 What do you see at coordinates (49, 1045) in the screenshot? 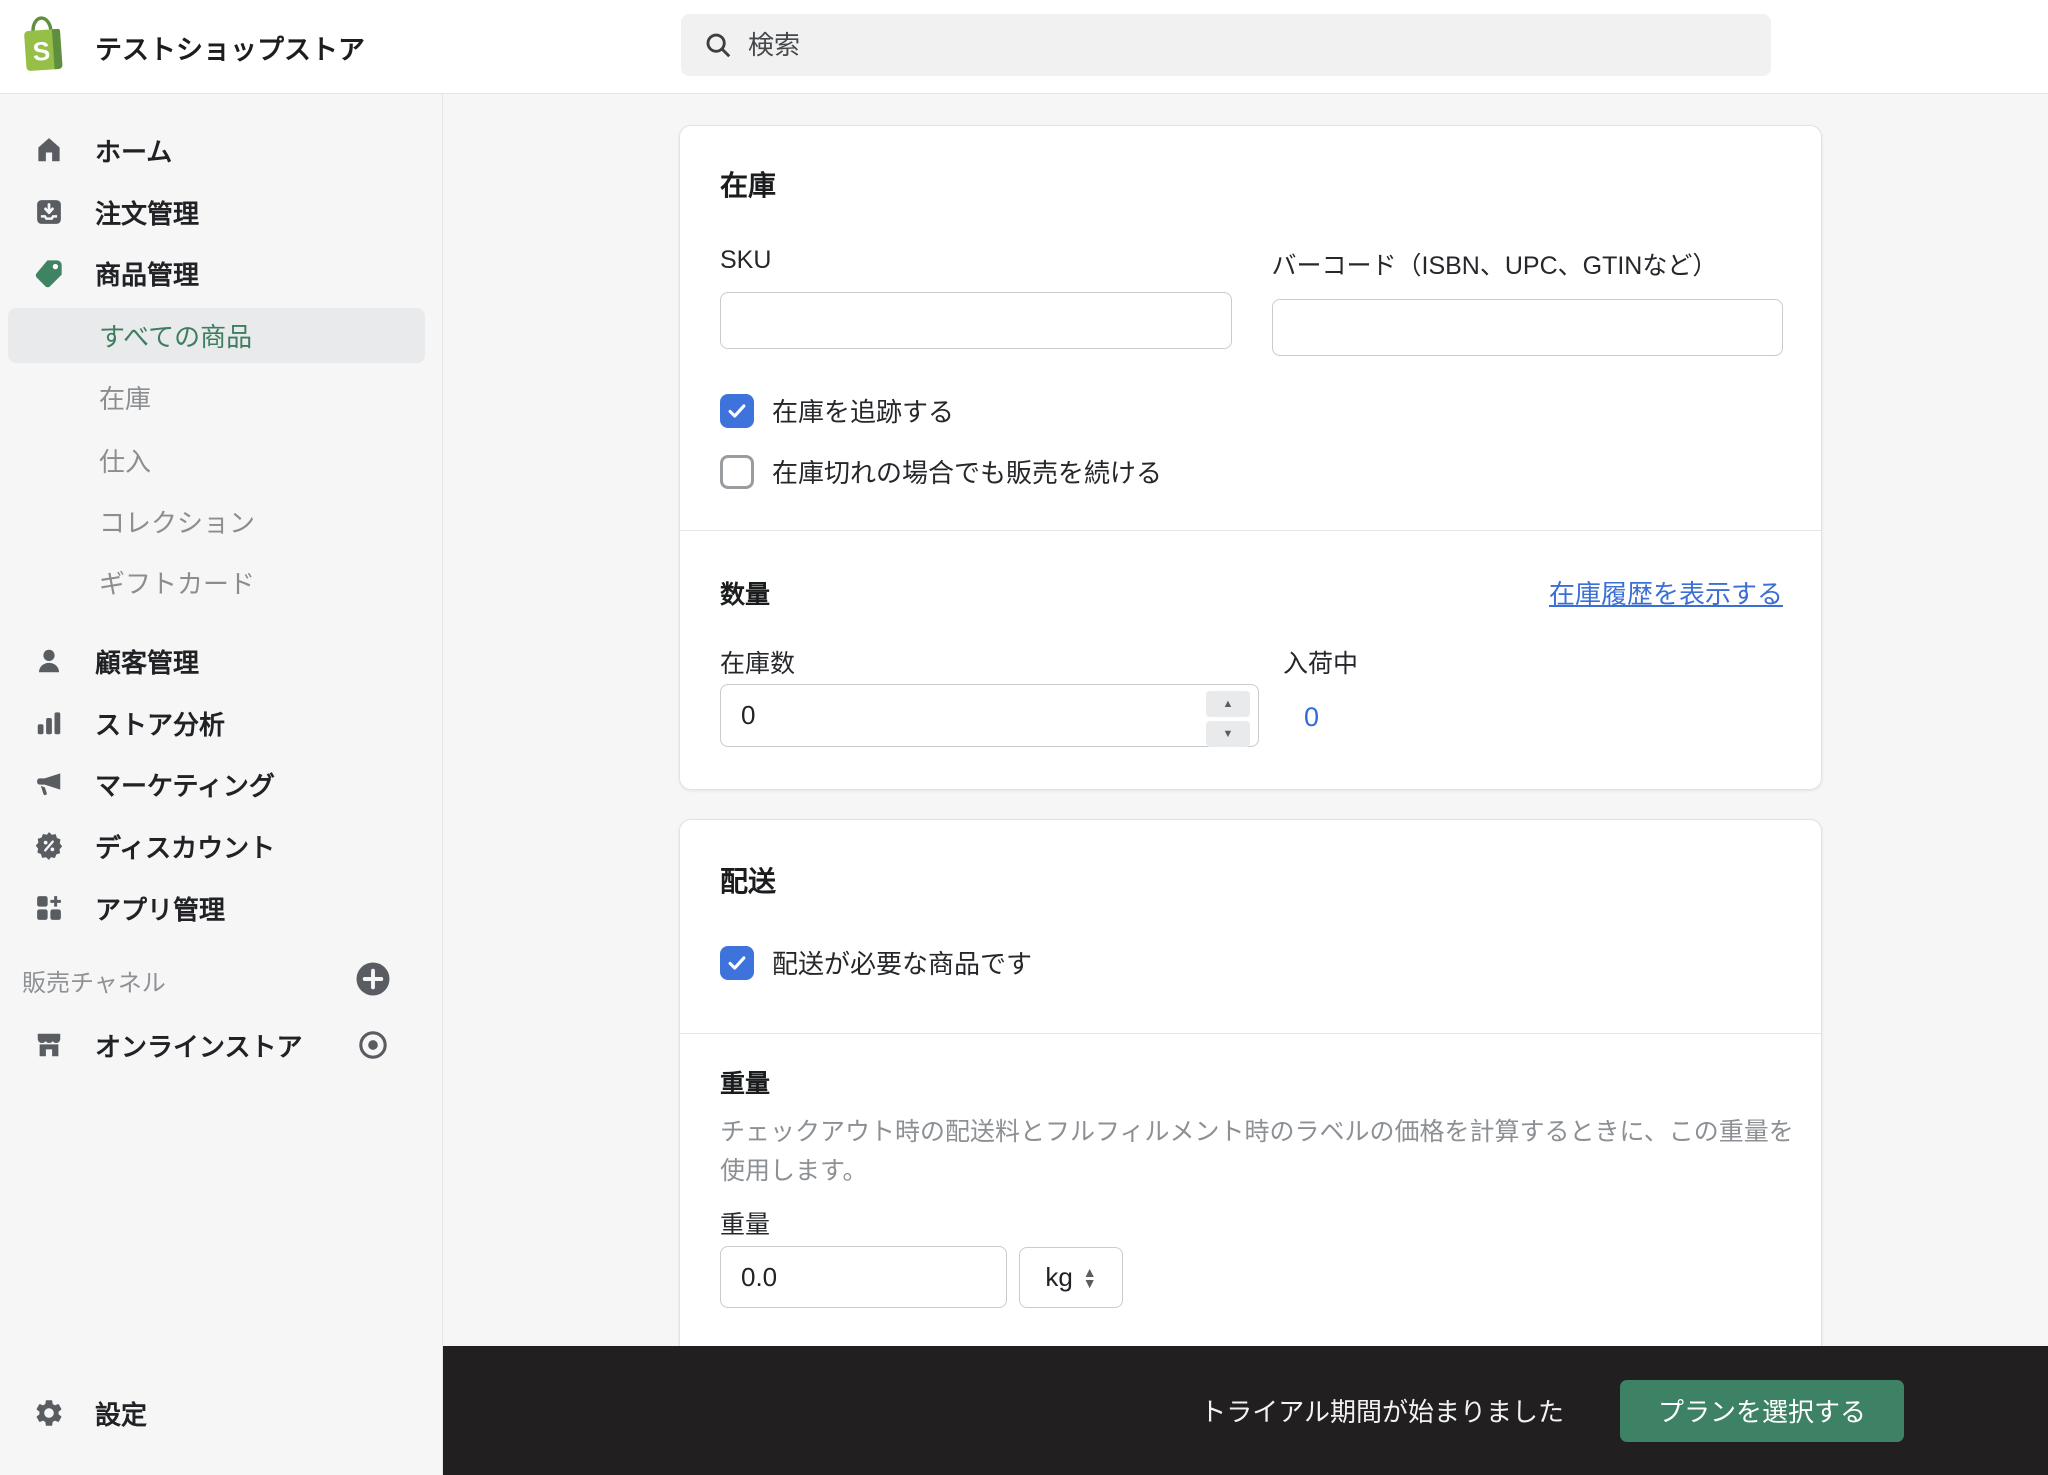
I see `storefront-icon` at bounding box center [49, 1045].